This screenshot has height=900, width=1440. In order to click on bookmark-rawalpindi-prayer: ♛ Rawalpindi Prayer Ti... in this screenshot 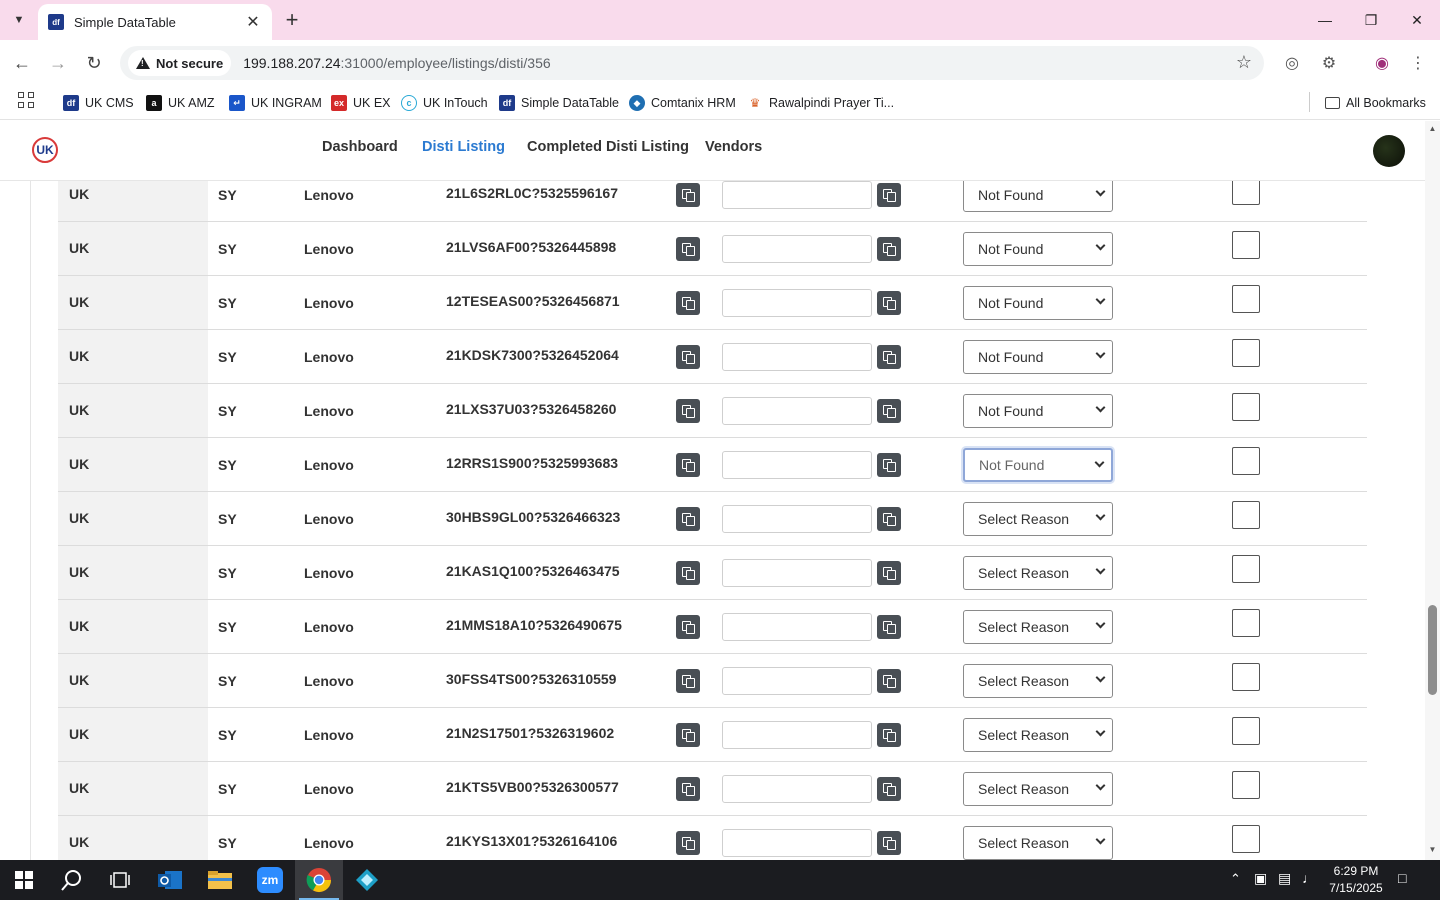, I will do `click(820, 103)`.